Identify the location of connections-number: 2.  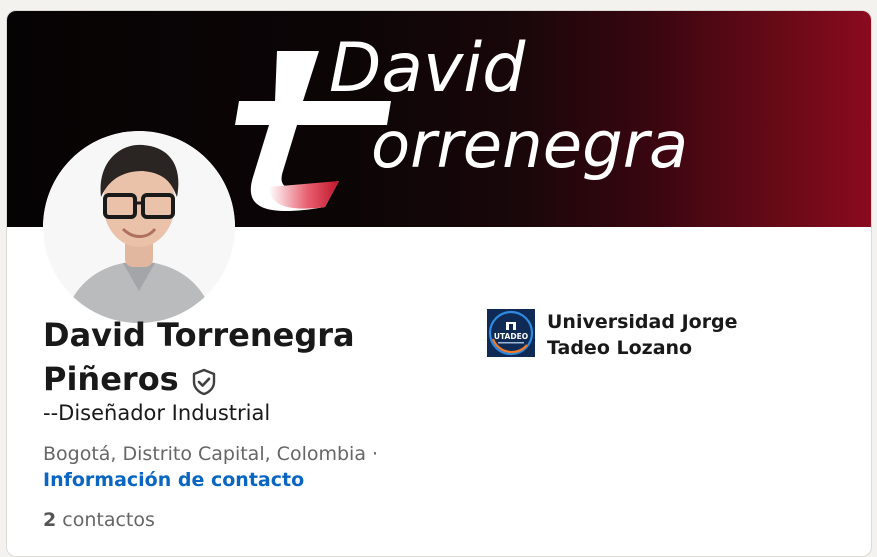
(50, 520).